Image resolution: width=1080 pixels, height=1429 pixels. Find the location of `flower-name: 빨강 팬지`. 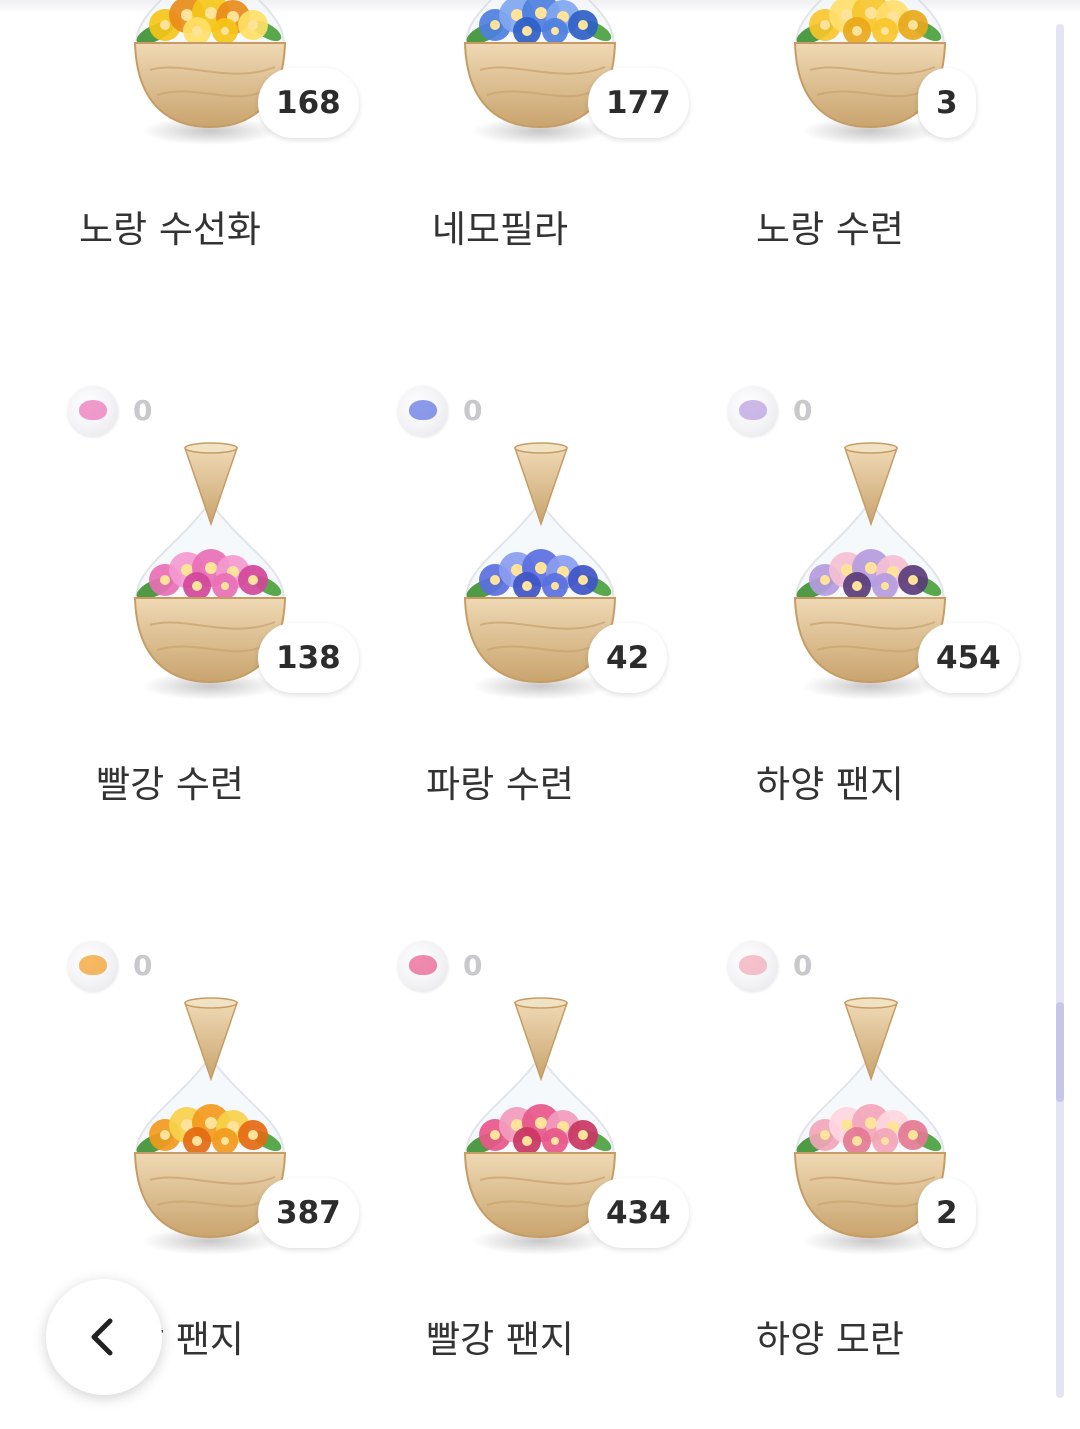

flower-name: 빨강 팬지 is located at coordinates (500, 1339).